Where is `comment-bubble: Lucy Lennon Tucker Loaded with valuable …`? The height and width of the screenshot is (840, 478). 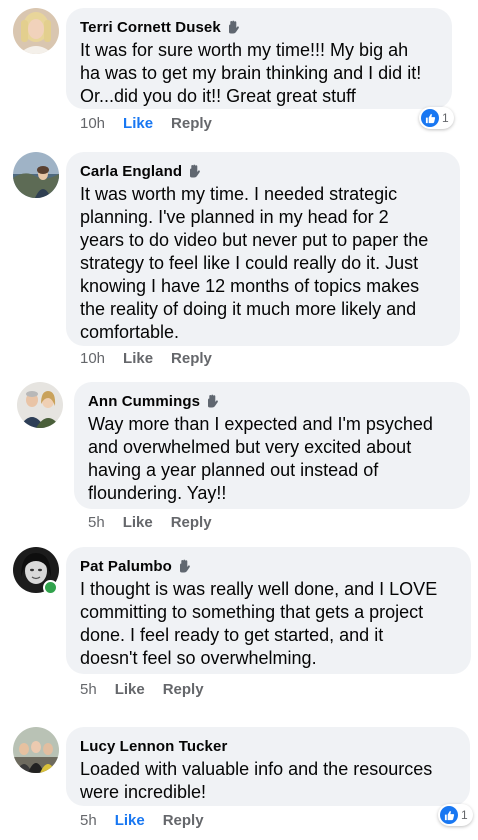
comment-bubble: Lucy Lennon Tucker Loaded with valuable … is located at coordinates (268, 766).